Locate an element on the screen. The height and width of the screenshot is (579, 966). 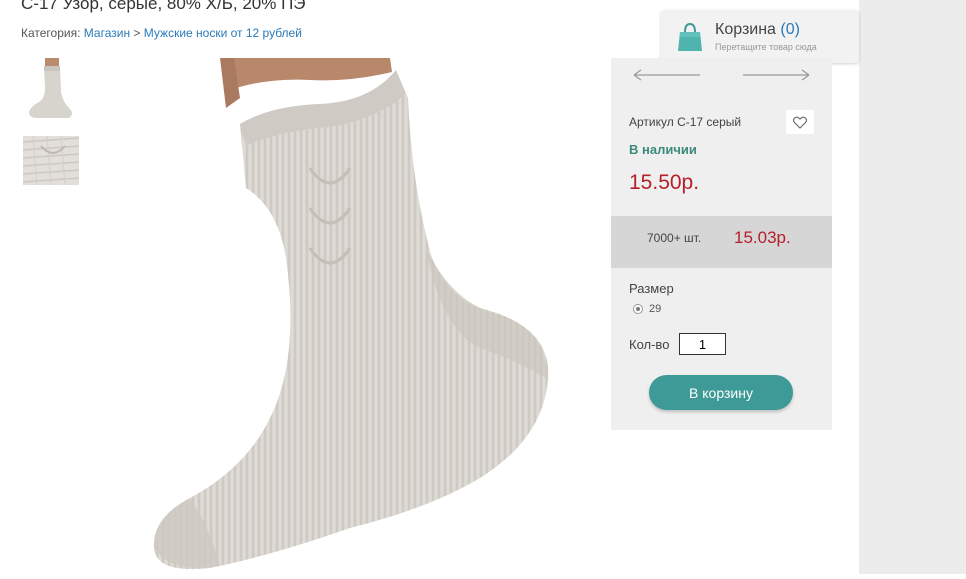
add-to-cart-button: В корзину is located at coordinates (721, 392).